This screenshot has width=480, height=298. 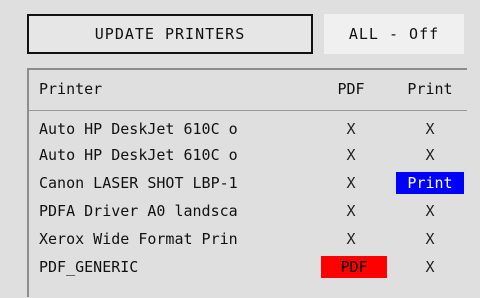 What do you see at coordinates (170, 34) in the screenshot?
I see `update-printers-button: UPDATE PRINTERS` at bounding box center [170, 34].